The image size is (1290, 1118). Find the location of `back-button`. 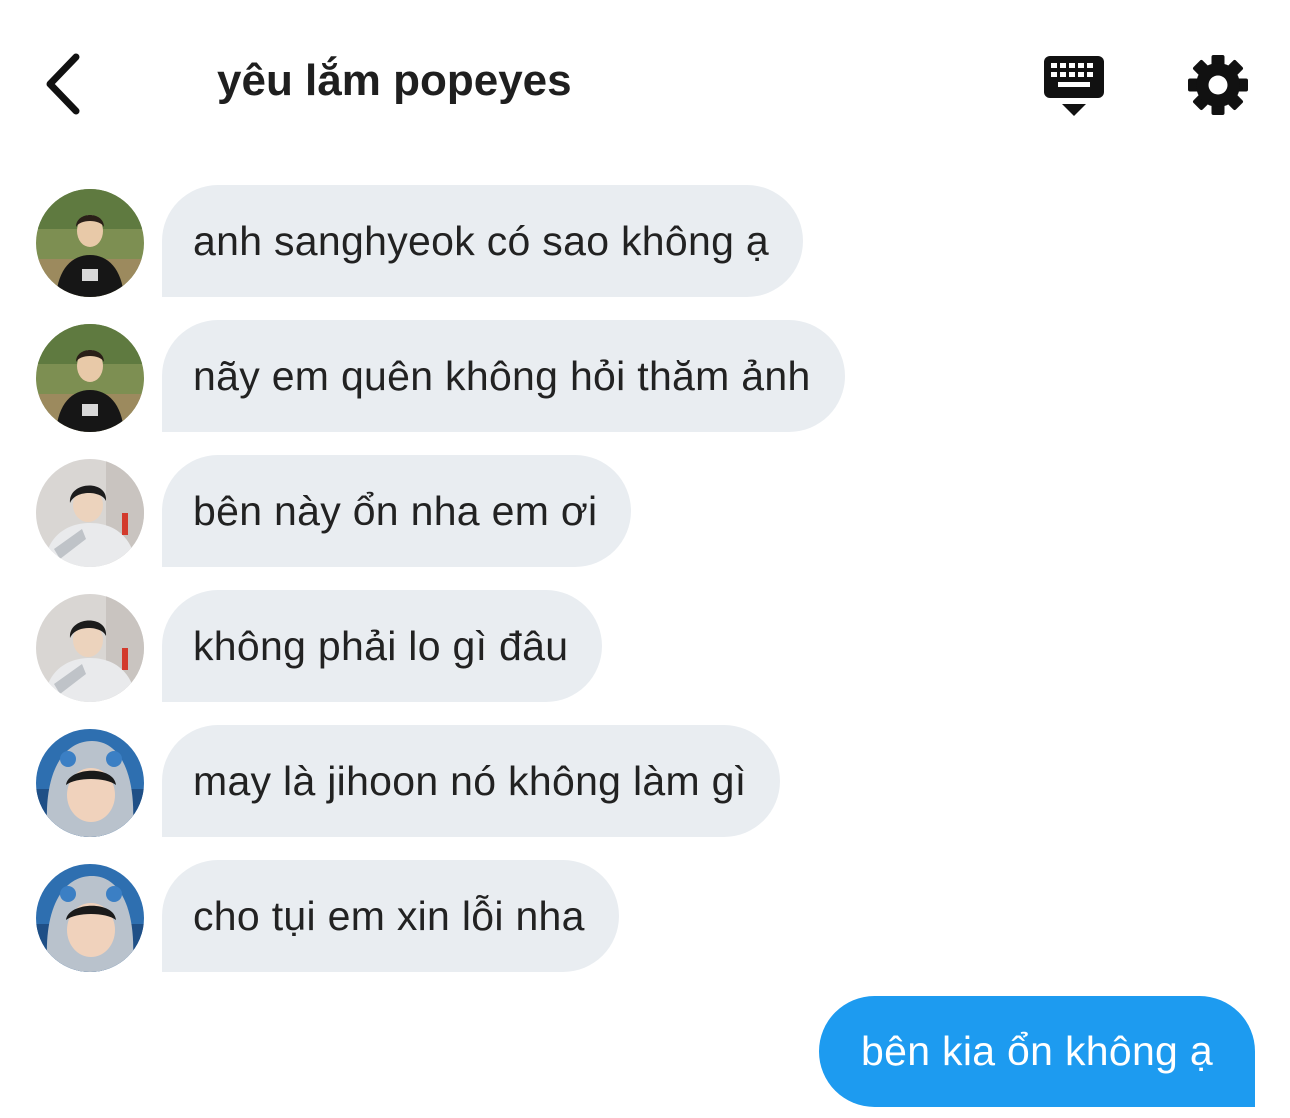

back-button is located at coordinates (65, 84).